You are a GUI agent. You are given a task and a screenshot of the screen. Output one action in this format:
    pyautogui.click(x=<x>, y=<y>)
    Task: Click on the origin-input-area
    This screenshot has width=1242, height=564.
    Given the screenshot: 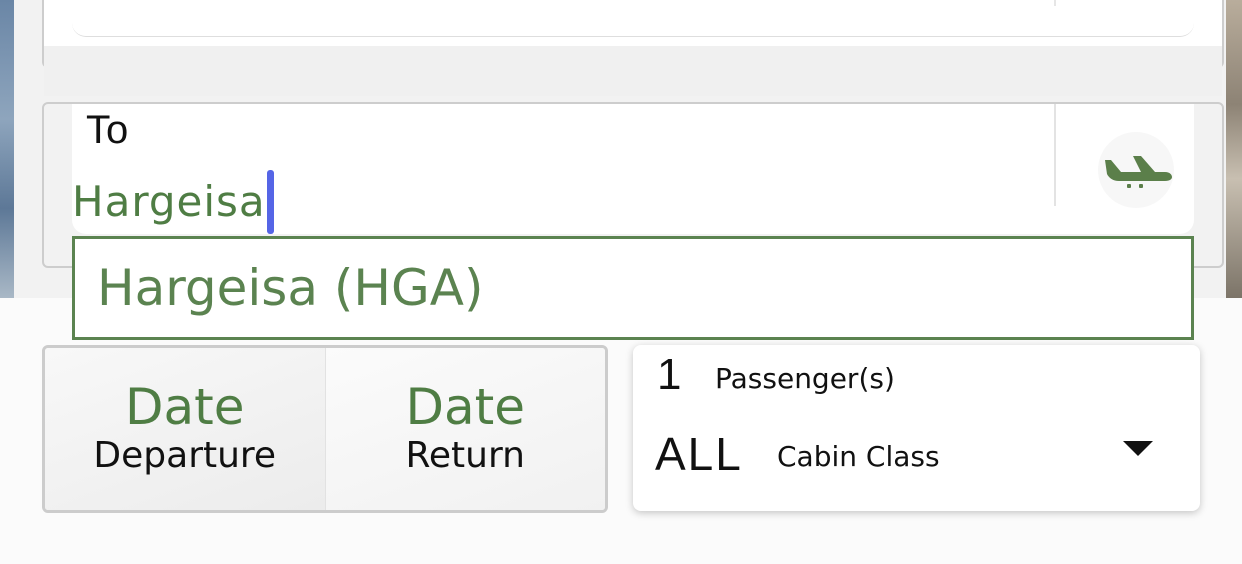 What is the action you would take?
    pyautogui.click(x=633, y=18)
    